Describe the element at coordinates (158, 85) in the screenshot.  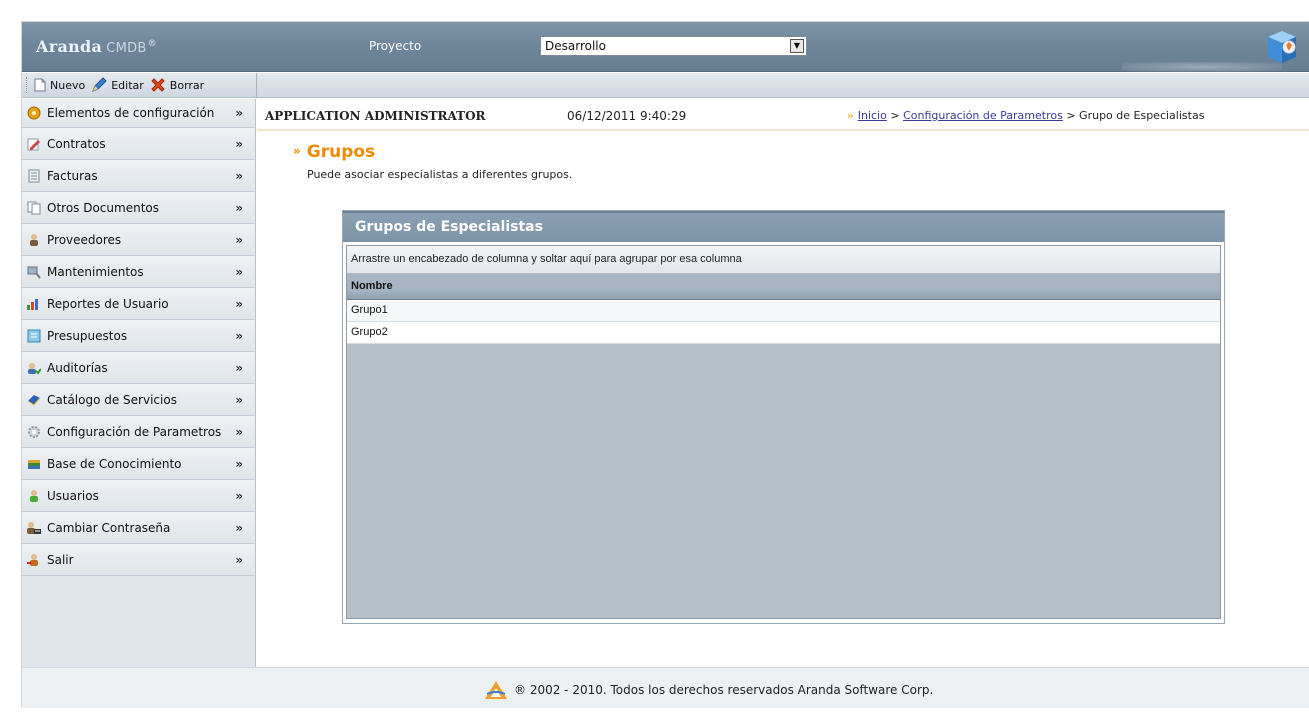
I see `delete-x-icon` at that location.